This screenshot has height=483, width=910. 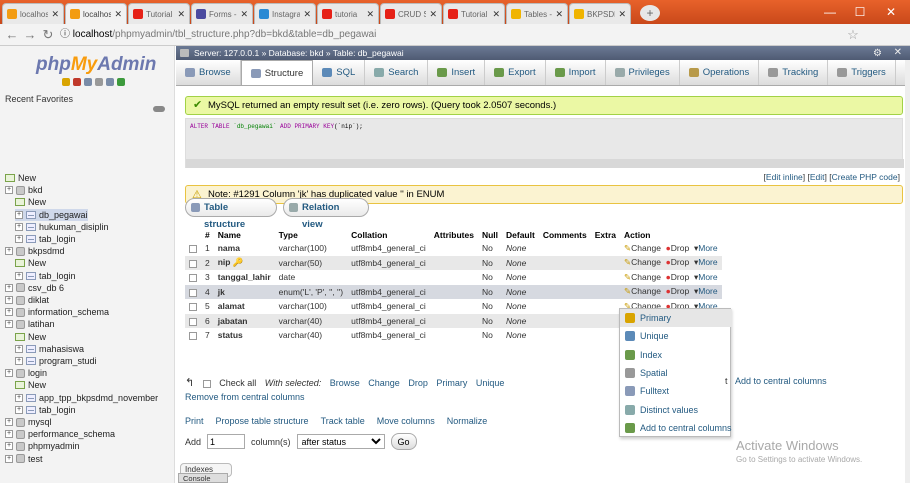 What do you see at coordinates (121, 82) in the screenshot?
I see `refresh-icon` at bounding box center [121, 82].